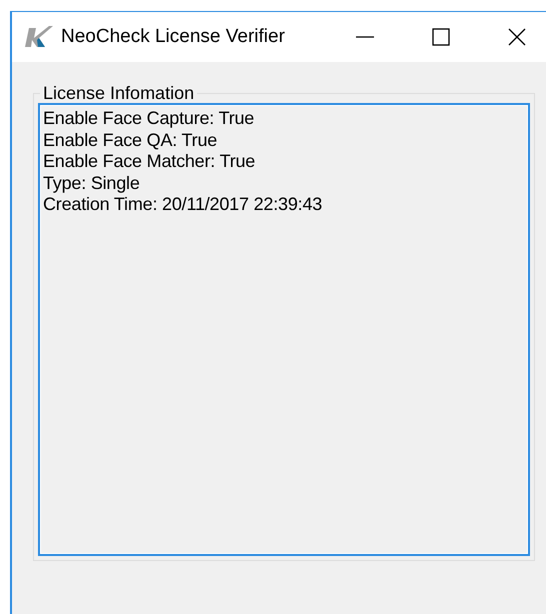  What do you see at coordinates (119, 93) in the screenshot?
I see `group-label: License Infomation` at bounding box center [119, 93].